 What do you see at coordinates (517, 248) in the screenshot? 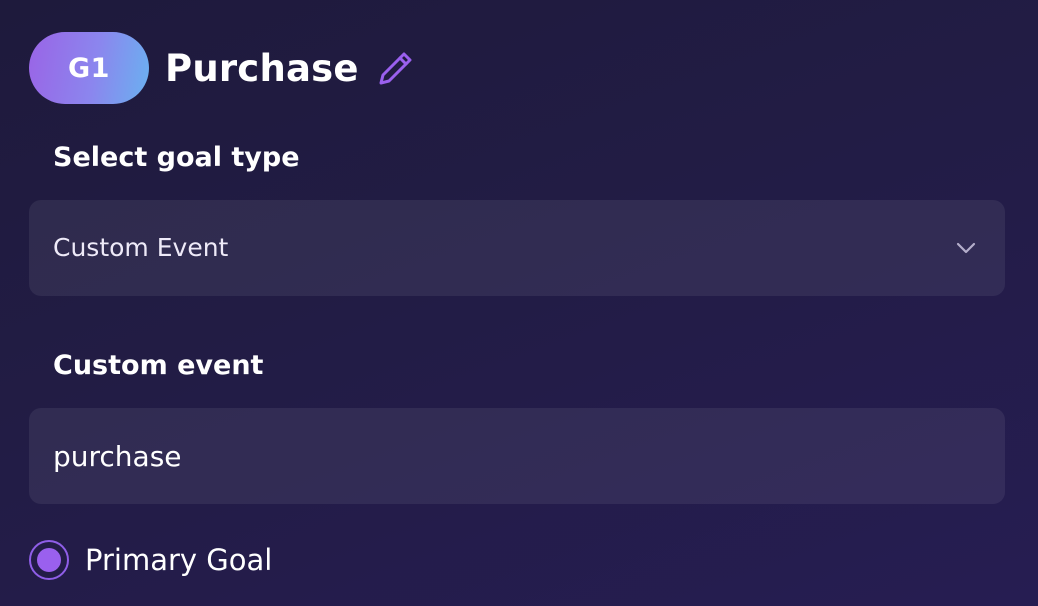
I see `goal-type-select: Custom Event` at bounding box center [517, 248].